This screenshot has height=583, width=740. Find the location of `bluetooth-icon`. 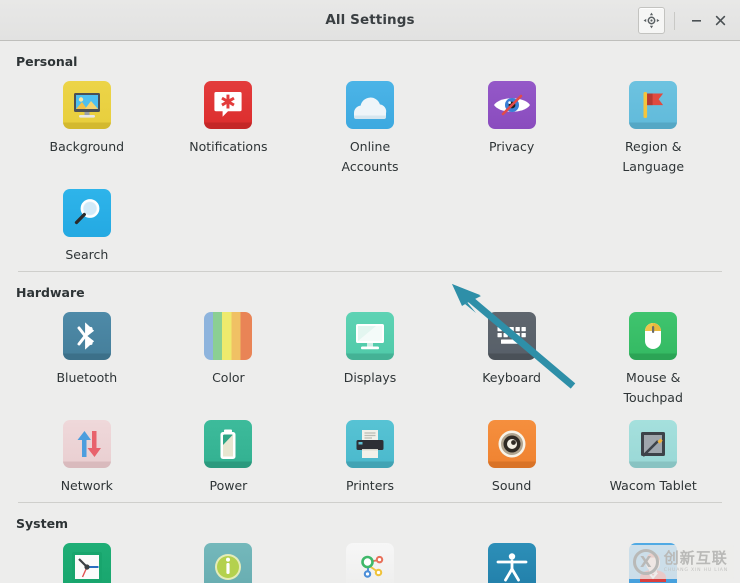

bluetooth-icon is located at coordinates (86, 336).